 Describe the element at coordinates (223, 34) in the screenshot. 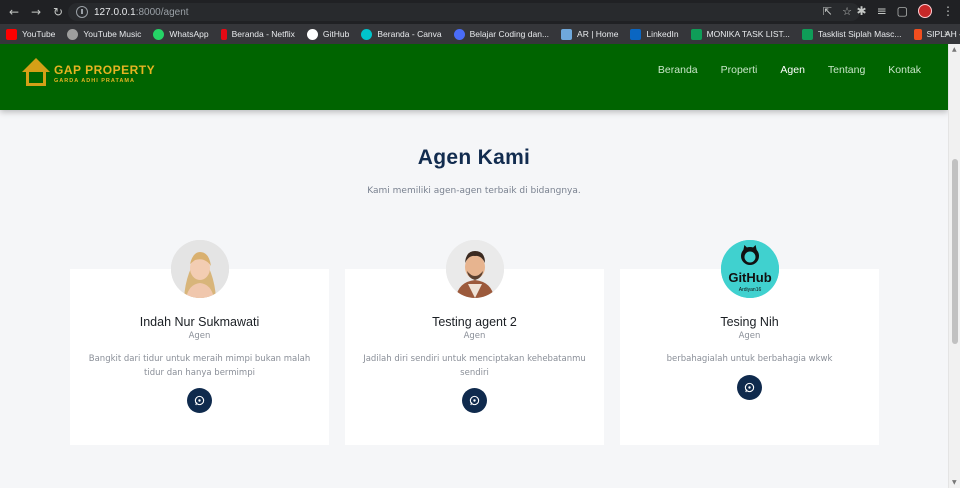

I see `netflix-icon` at that location.